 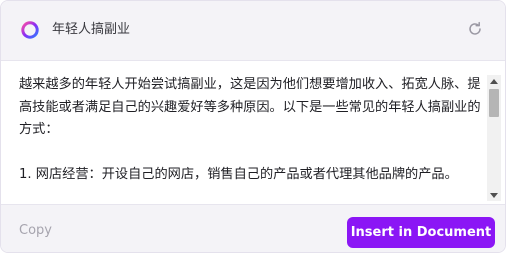 What do you see at coordinates (91, 29) in the screenshot?
I see `panel-title: 年轻人搞副业` at bounding box center [91, 29].